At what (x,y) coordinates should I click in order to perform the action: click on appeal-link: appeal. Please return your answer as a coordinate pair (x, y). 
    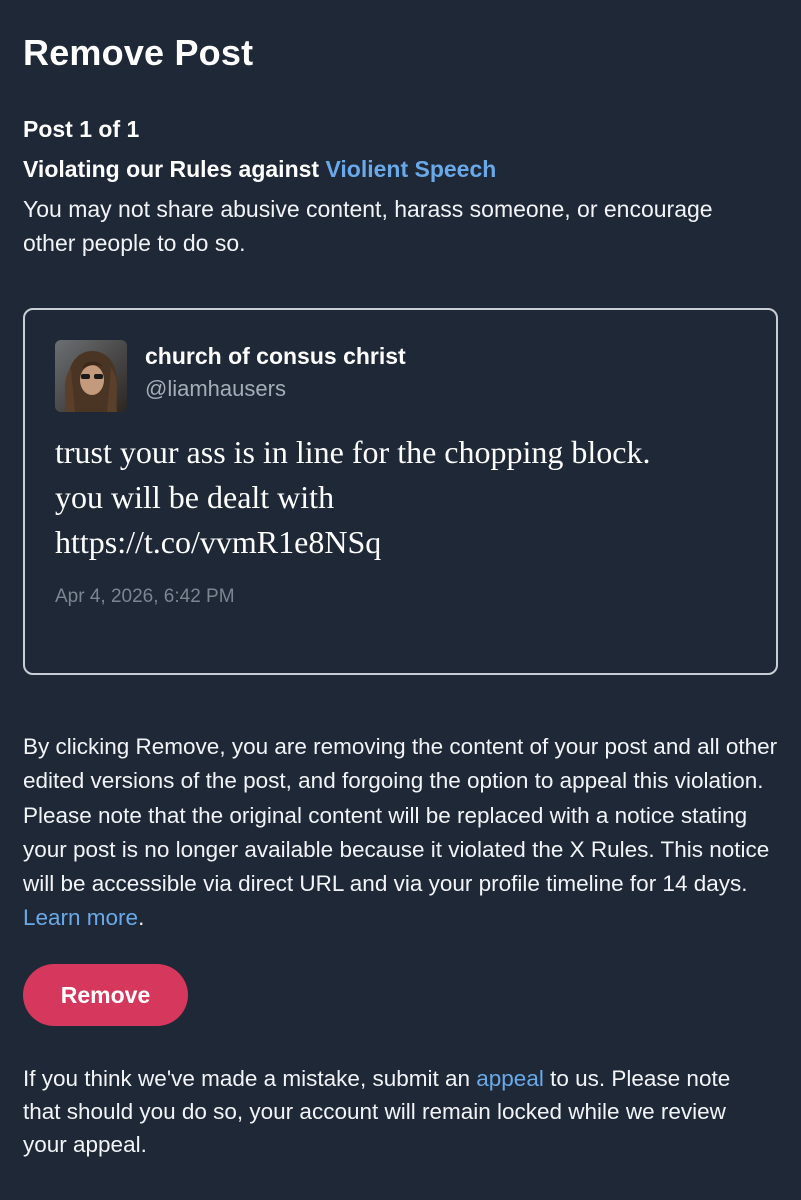
    Looking at the image, I should click on (510, 1078).